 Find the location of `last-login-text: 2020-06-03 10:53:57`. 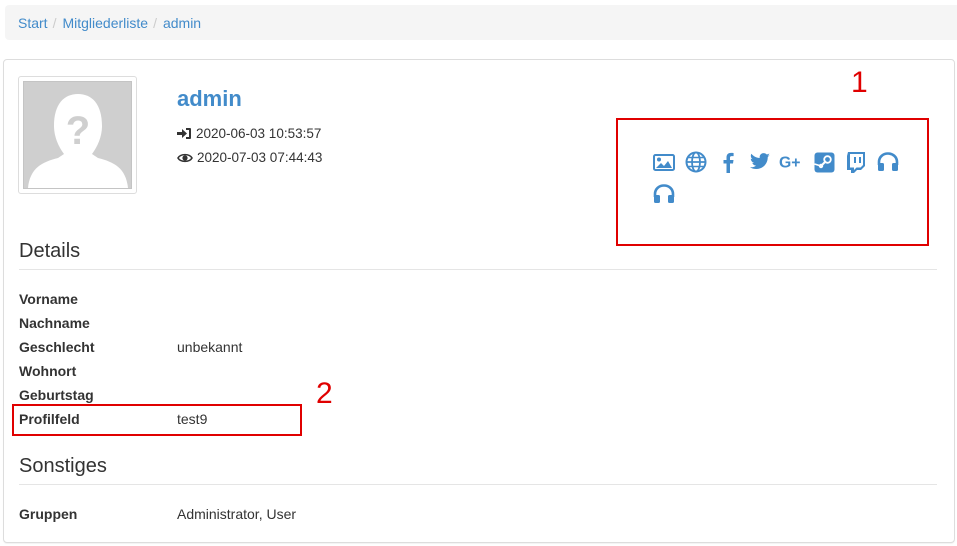

last-login-text: 2020-06-03 10:53:57 is located at coordinates (259, 133).